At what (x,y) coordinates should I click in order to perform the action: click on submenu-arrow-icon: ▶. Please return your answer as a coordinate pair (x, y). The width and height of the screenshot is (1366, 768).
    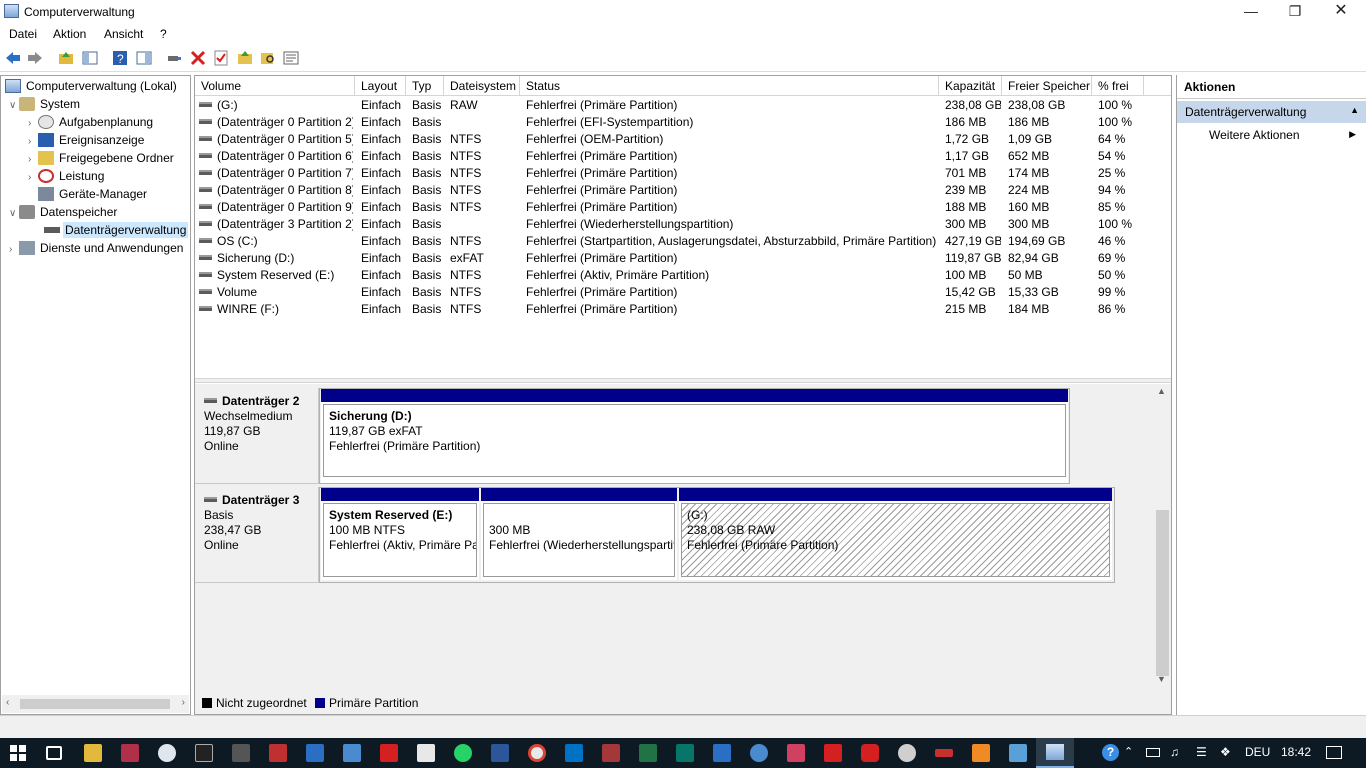
    Looking at the image, I should click on (1352, 134).